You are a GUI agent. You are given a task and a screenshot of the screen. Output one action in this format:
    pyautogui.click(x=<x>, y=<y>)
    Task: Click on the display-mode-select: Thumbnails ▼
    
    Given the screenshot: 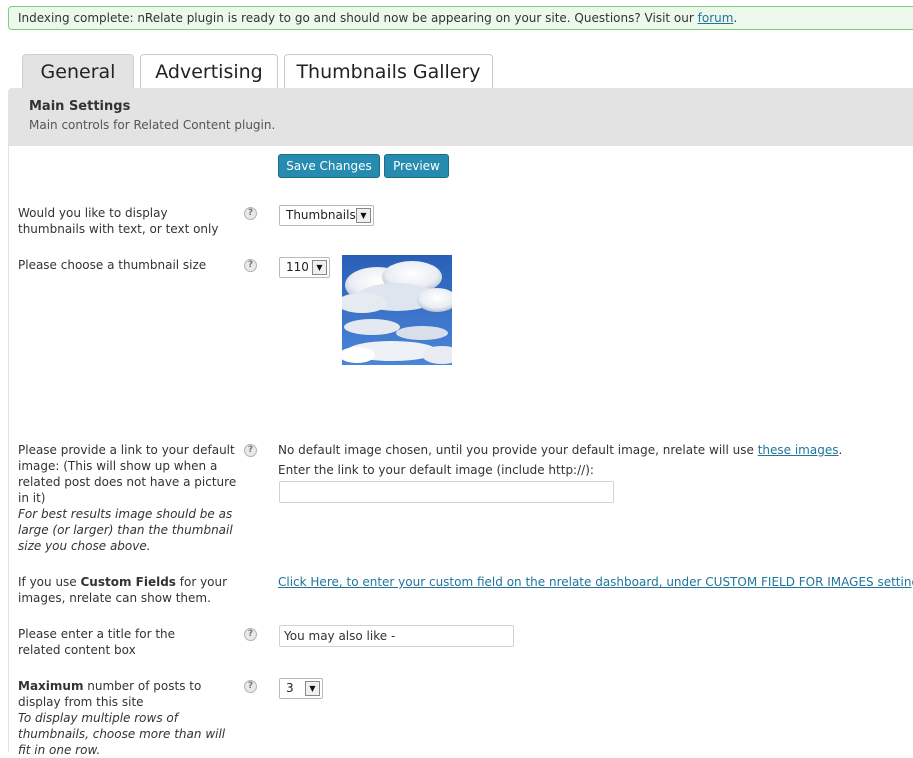 What is the action you would take?
    pyautogui.click(x=326, y=215)
    